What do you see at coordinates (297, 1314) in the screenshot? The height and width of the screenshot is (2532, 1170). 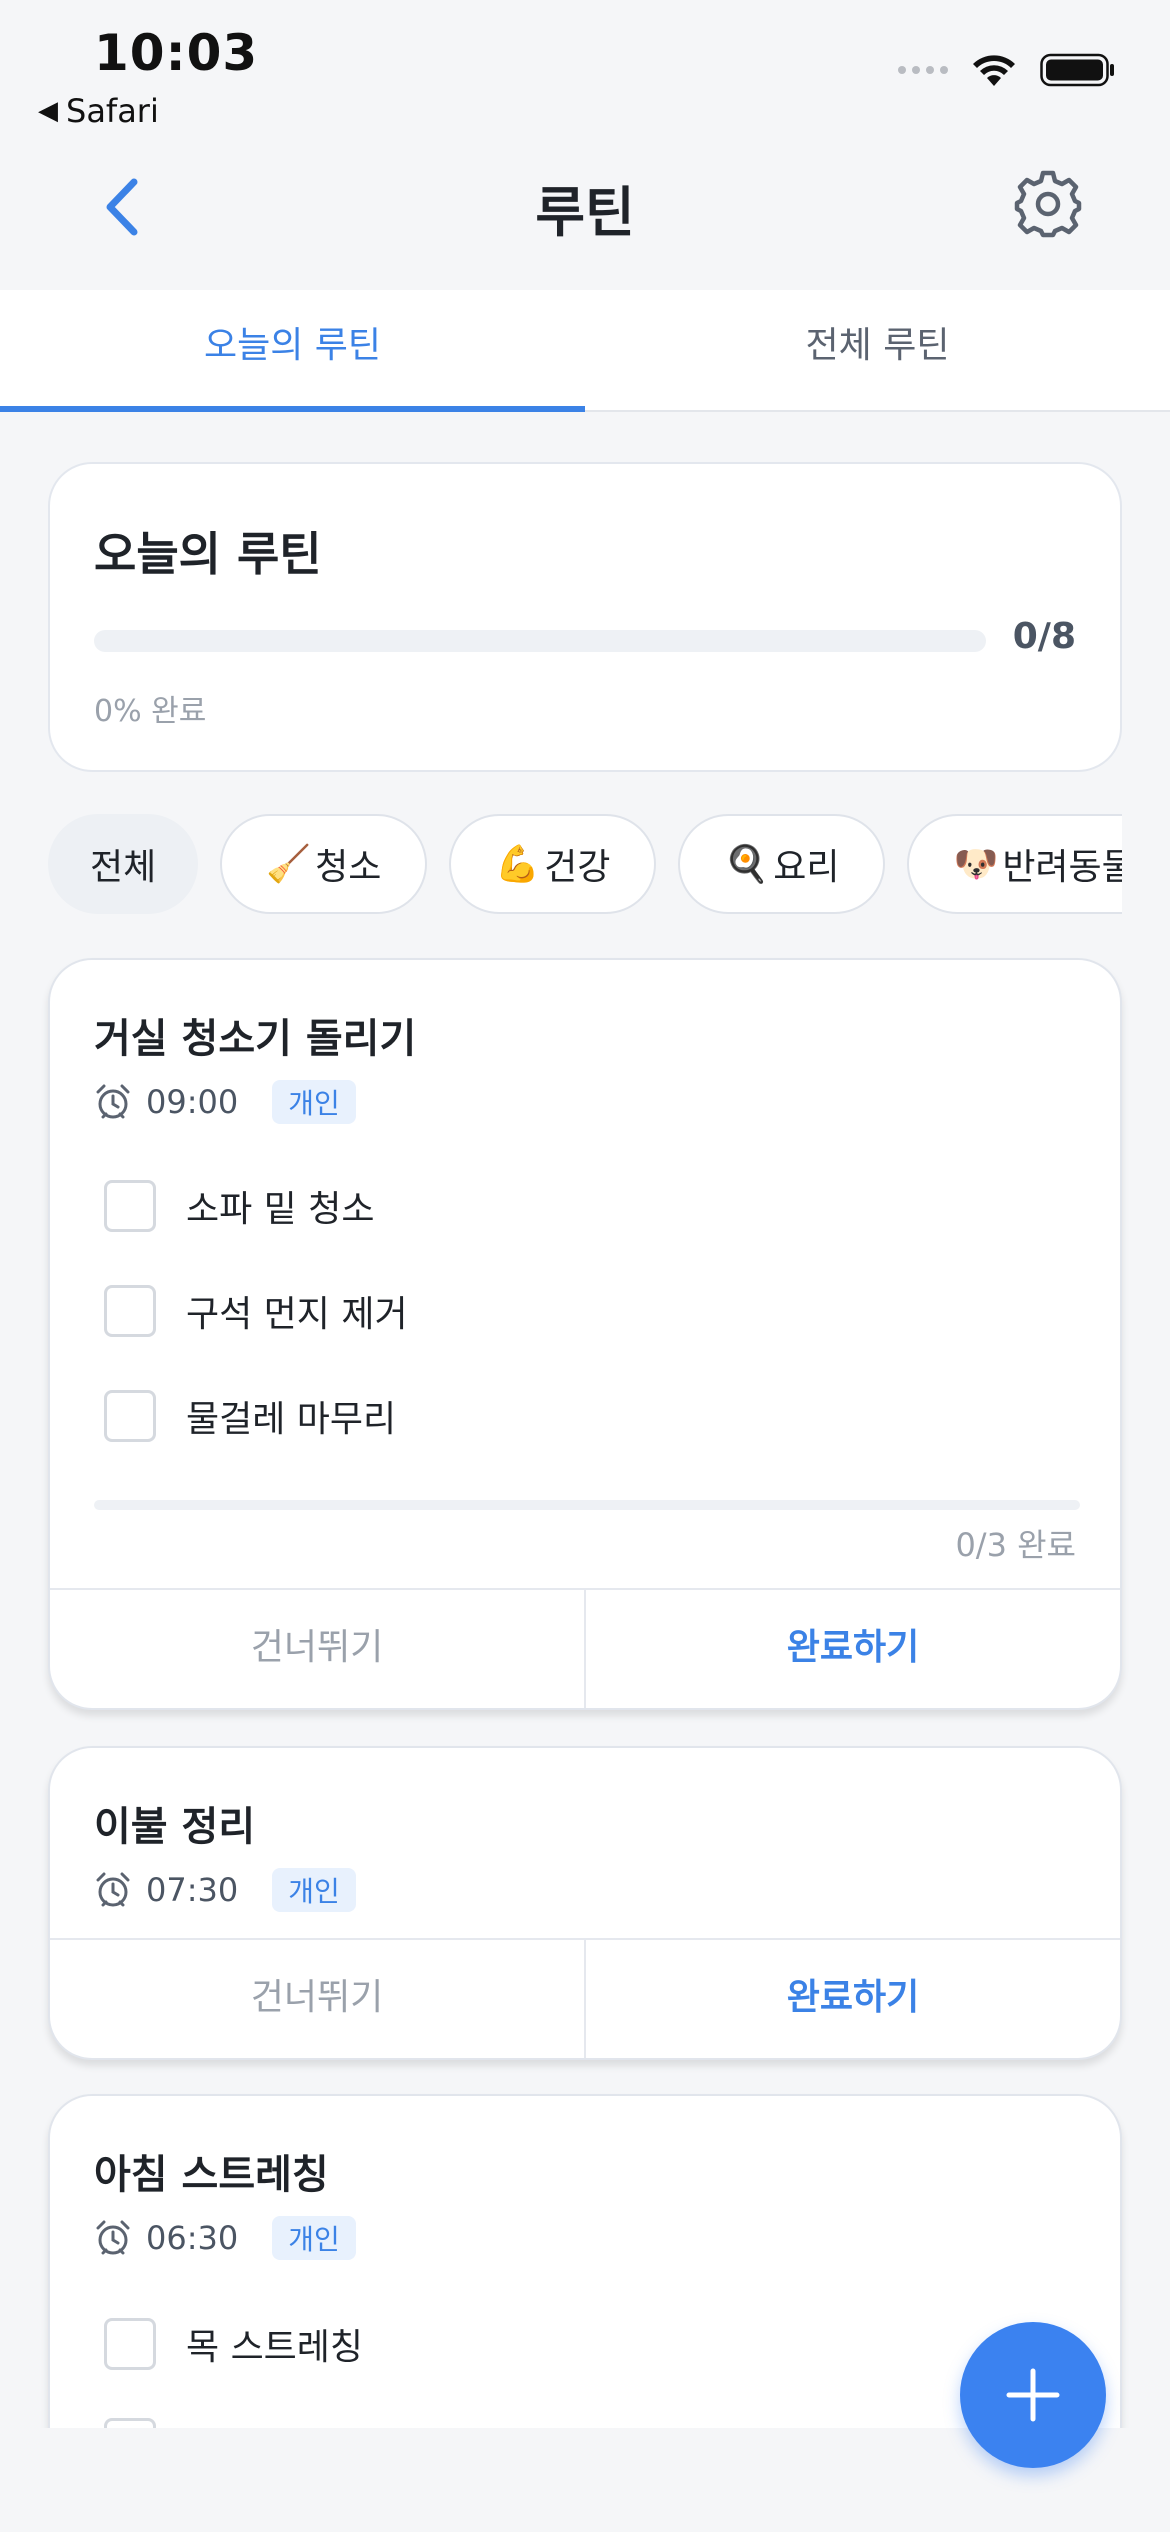 I see `checklist-item-label: 구석 먼지 제거` at bounding box center [297, 1314].